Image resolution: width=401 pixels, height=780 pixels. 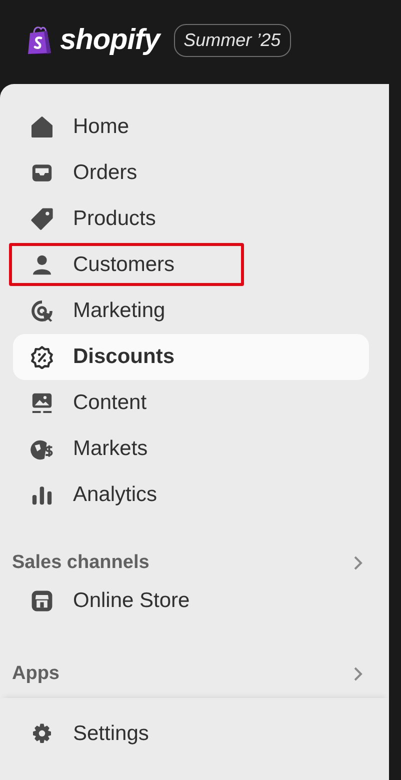 What do you see at coordinates (42, 734) in the screenshot?
I see `settings-icon` at bounding box center [42, 734].